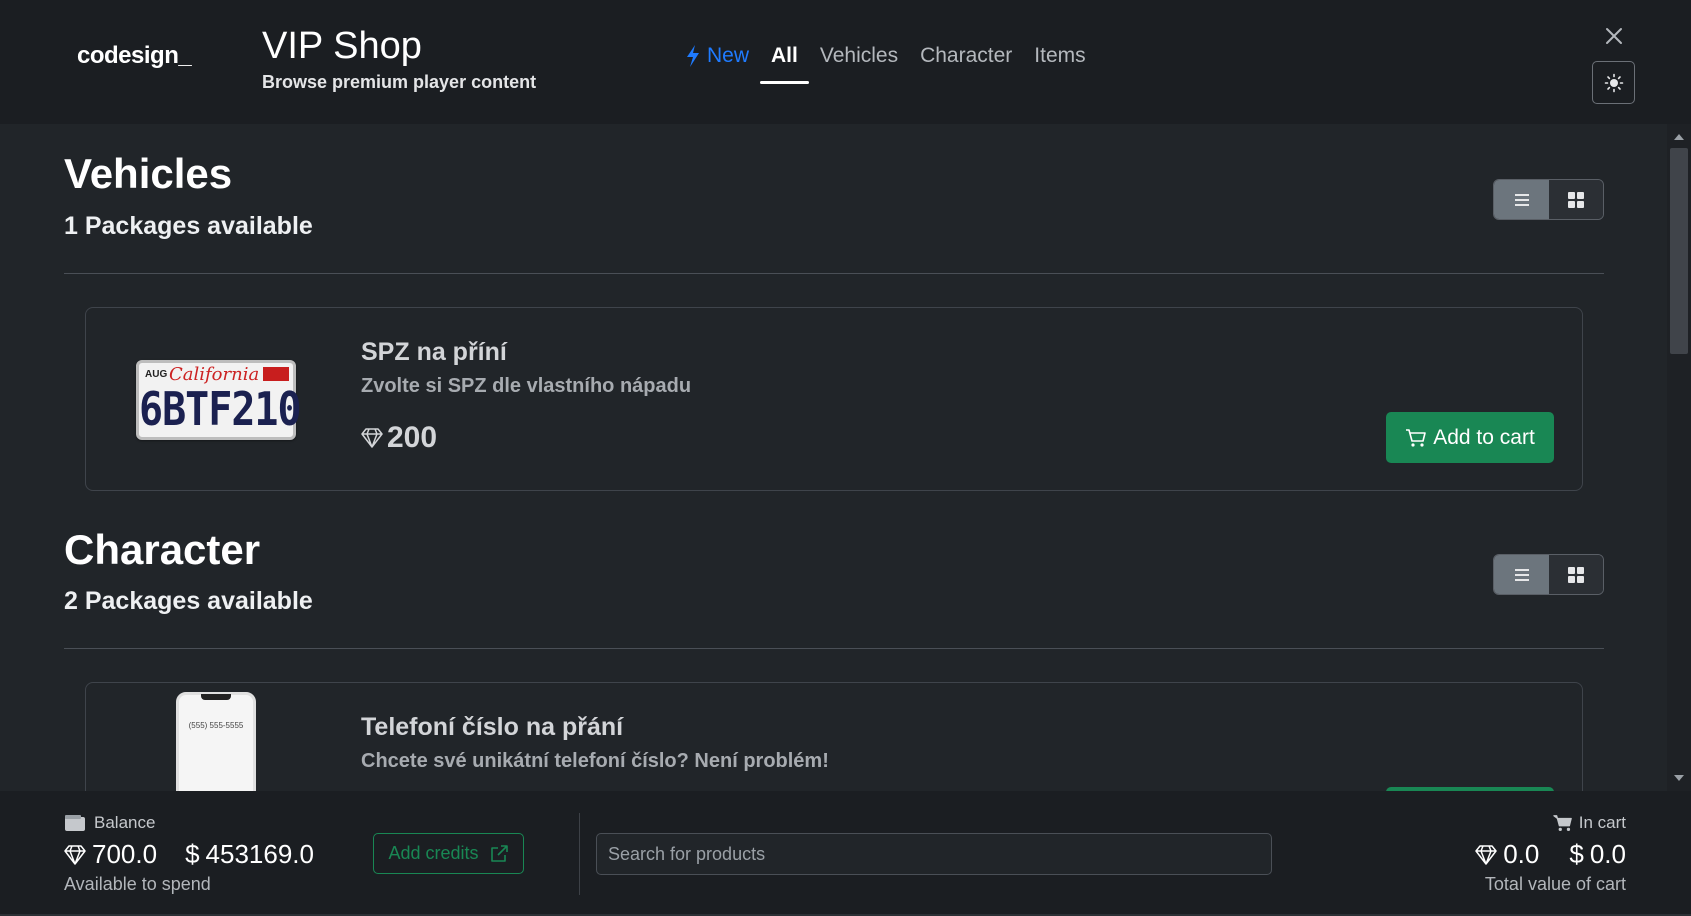 This screenshot has height=916, width=1691. Describe the element at coordinates (259, 854) in the screenshot. I see `balance-dollars: 453169.0` at that location.